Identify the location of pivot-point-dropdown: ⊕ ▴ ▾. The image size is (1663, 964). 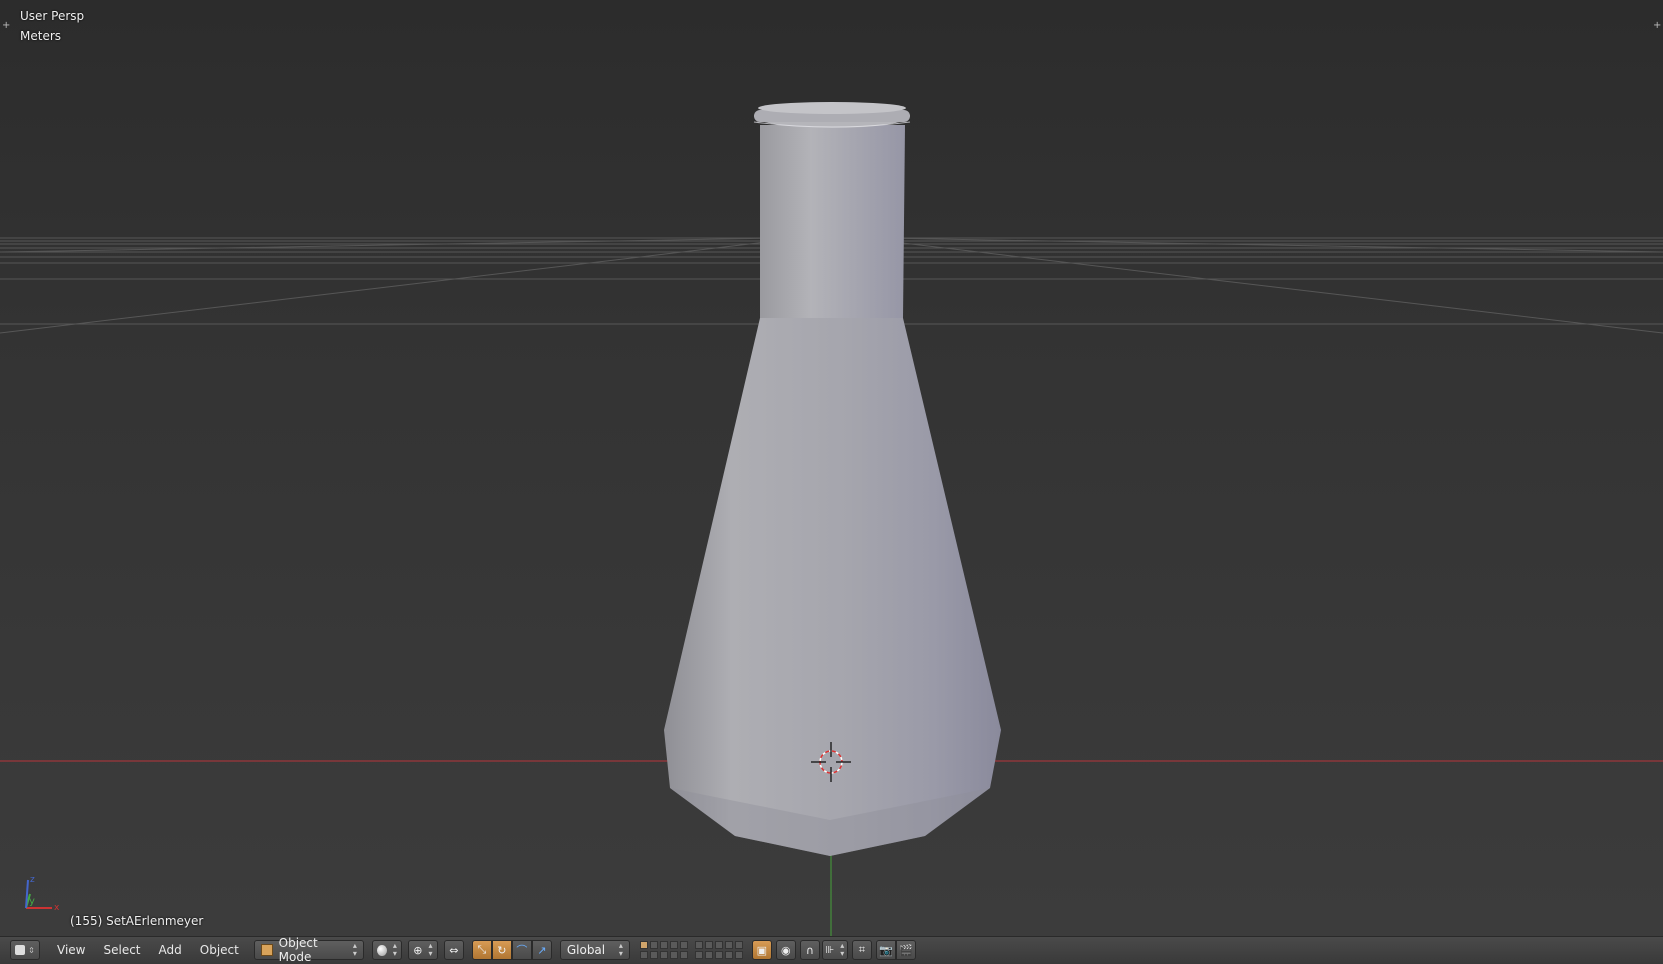
(422, 950).